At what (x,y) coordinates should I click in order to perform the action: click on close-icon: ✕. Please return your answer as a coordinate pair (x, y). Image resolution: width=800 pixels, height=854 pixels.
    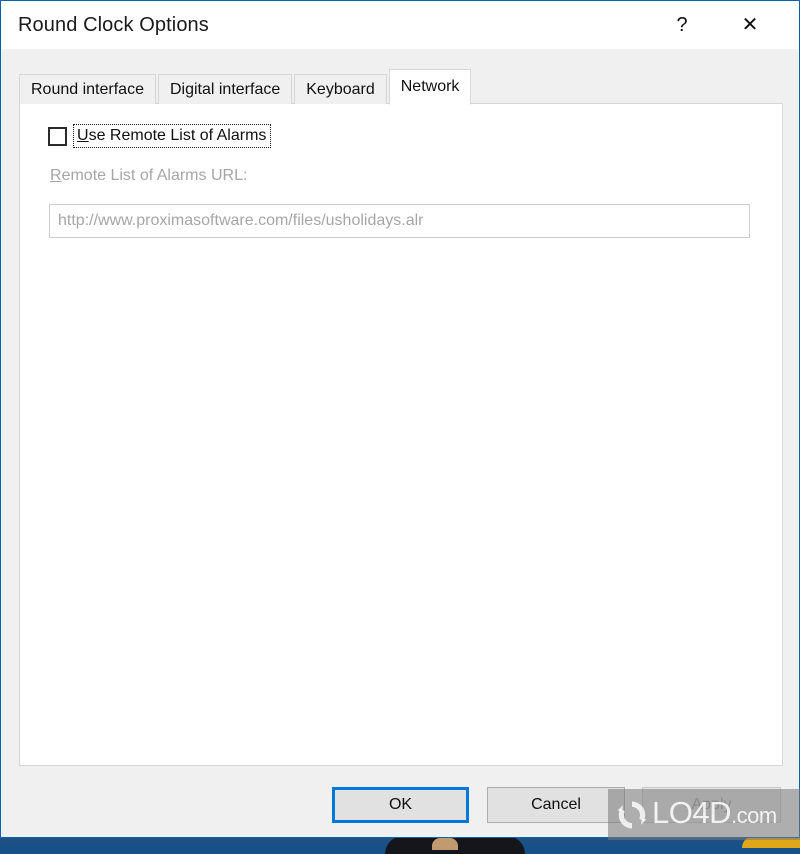
    Looking at the image, I should click on (750, 24).